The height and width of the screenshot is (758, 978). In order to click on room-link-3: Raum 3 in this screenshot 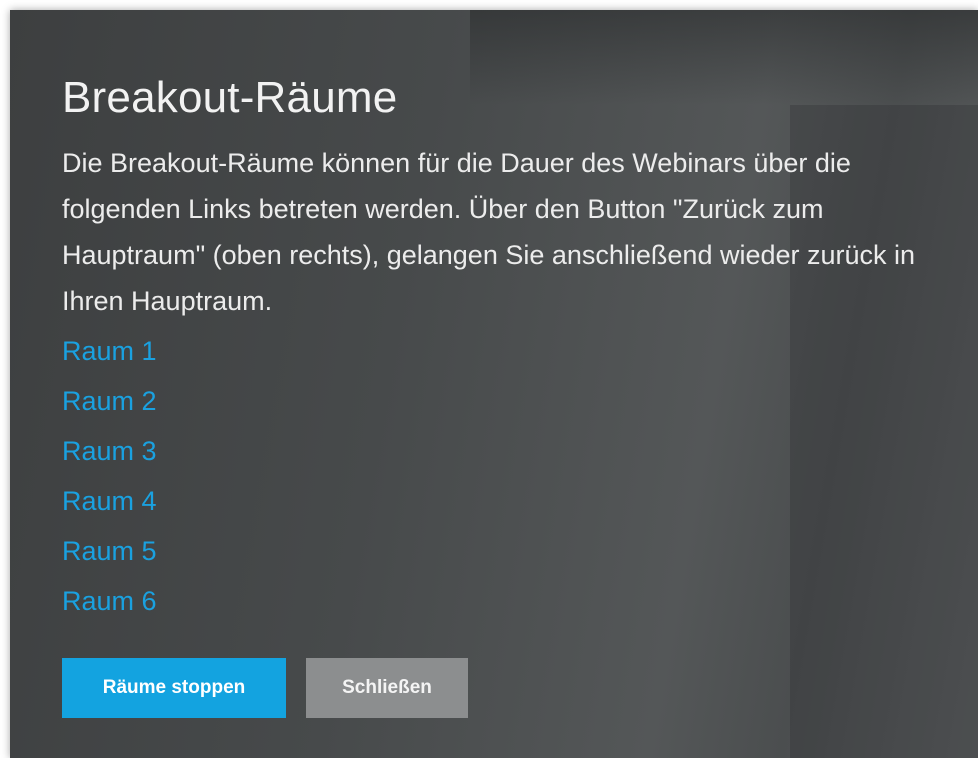, I will do `click(109, 451)`.